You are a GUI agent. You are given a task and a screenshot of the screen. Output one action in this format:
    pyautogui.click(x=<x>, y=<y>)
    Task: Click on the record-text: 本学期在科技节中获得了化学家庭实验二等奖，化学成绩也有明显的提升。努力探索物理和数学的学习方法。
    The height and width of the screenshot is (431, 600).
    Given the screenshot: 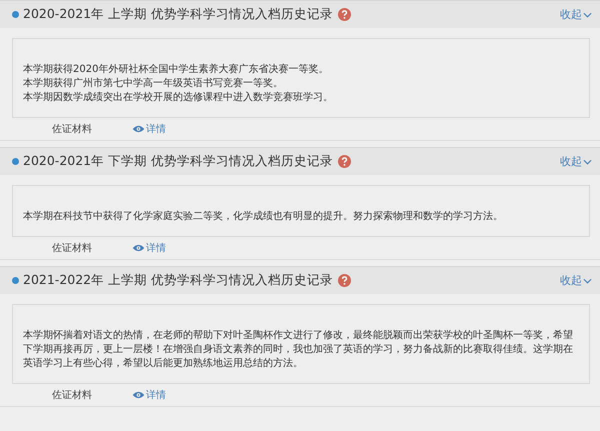 What is the action you would take?
    pyautogui.click(x=263, y=217)
    